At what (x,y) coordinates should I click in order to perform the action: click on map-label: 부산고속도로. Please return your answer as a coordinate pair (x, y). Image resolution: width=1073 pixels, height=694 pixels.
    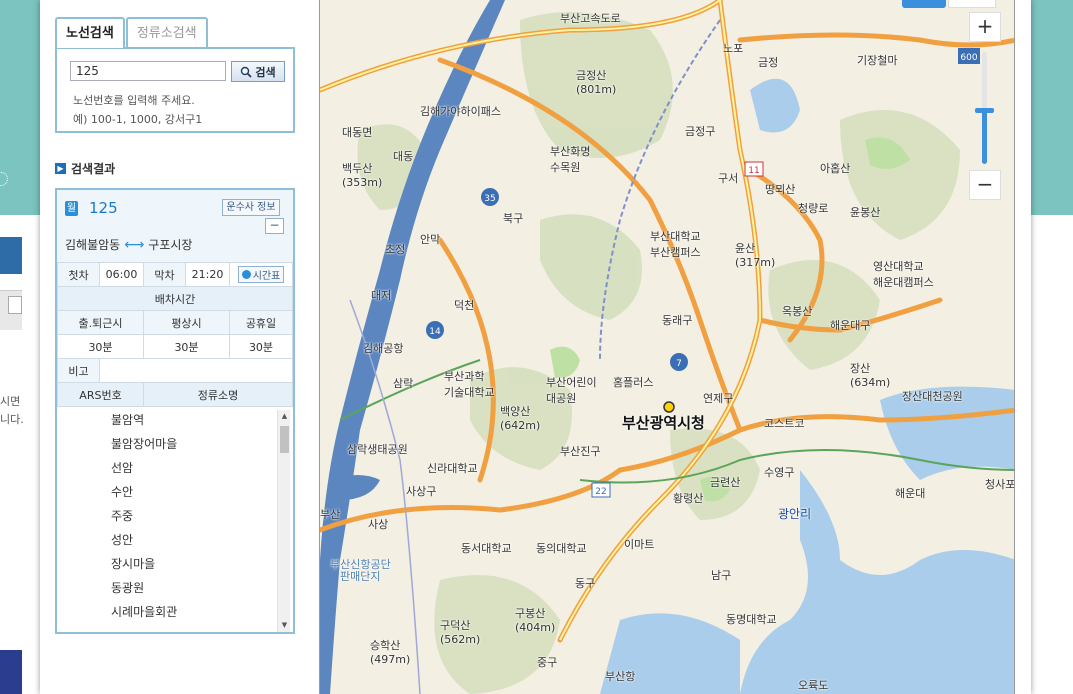
    Looking at the image, I should click on (590, 18).